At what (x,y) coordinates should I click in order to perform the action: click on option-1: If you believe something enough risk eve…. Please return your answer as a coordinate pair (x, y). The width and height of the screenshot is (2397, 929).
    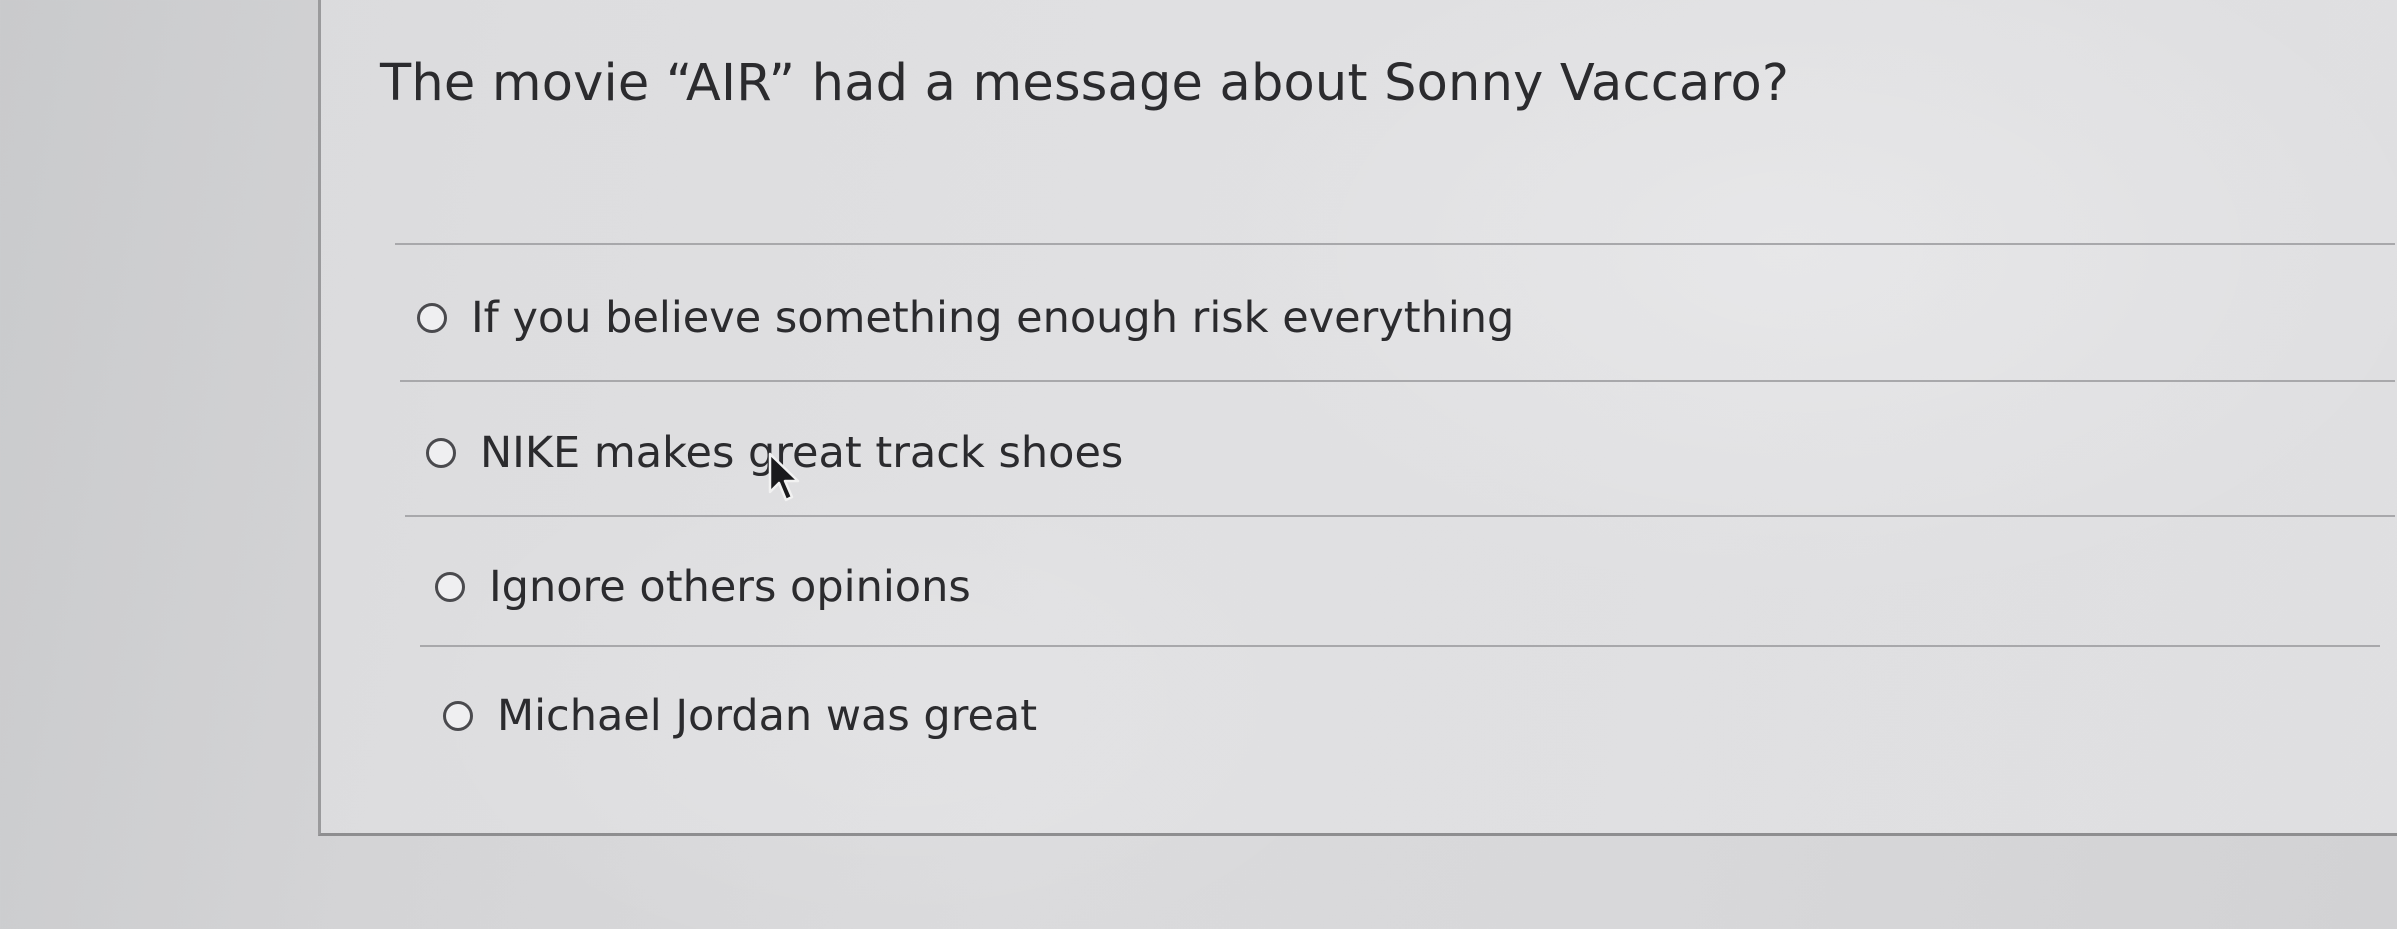
    Looking at the image, I should click on (965, 318).